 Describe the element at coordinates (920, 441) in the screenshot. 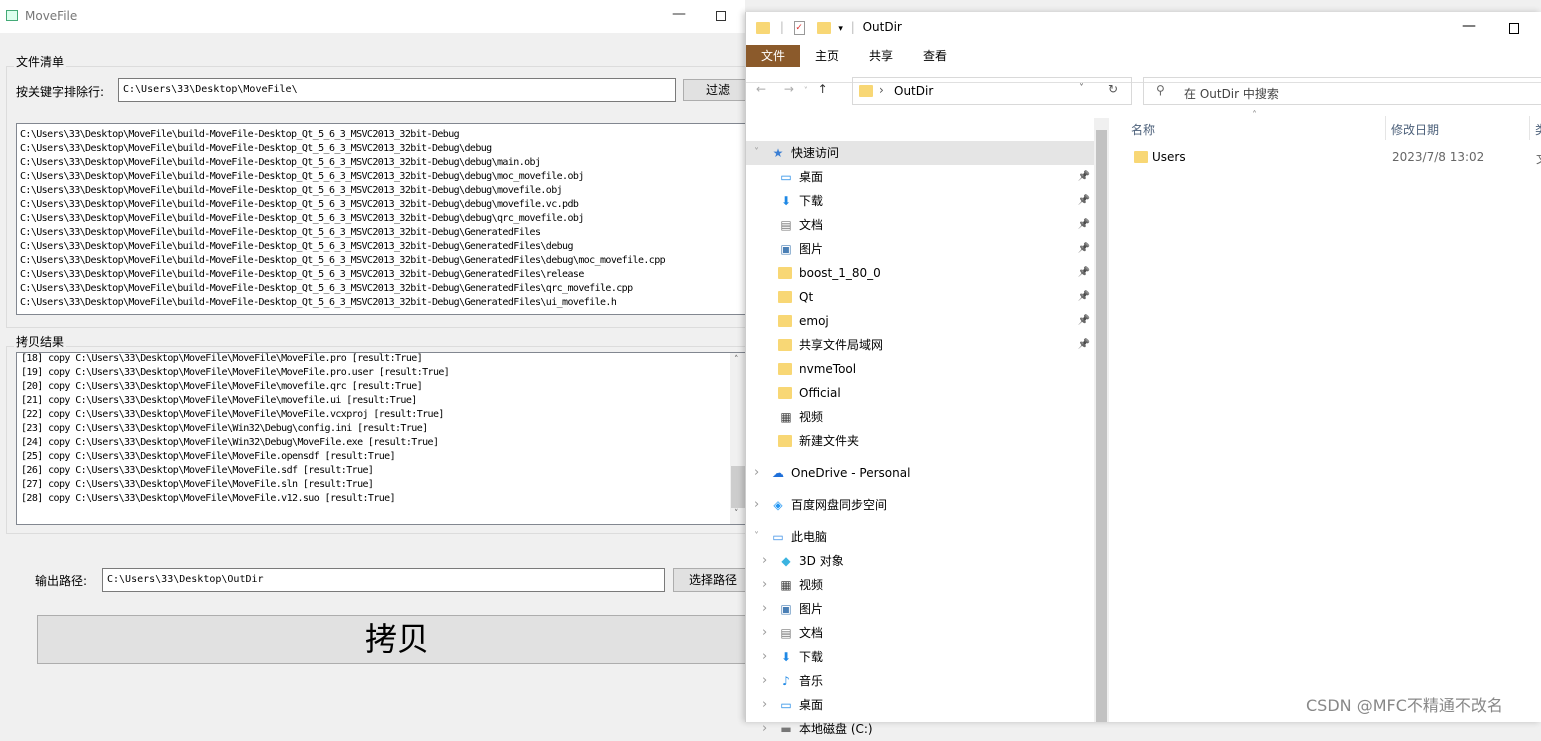

I see `nav-item: 新建文件夹` at that location.